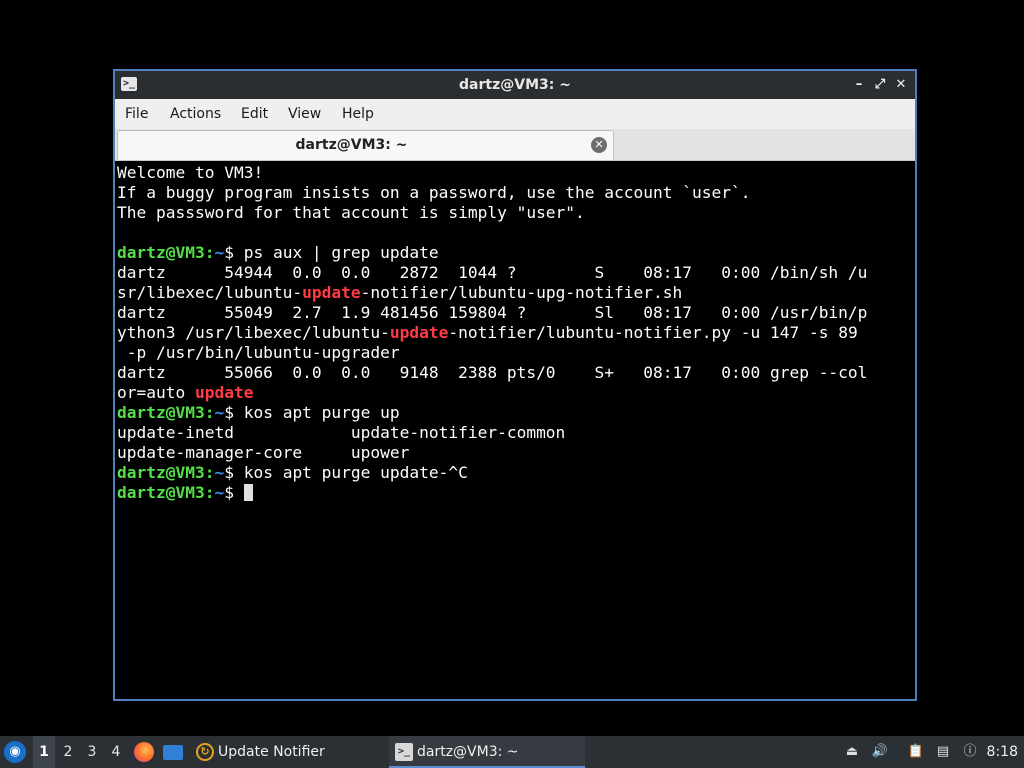 This screenshot has height=768, width=1024. I want to click on menu-file: File, so click(136, 114).